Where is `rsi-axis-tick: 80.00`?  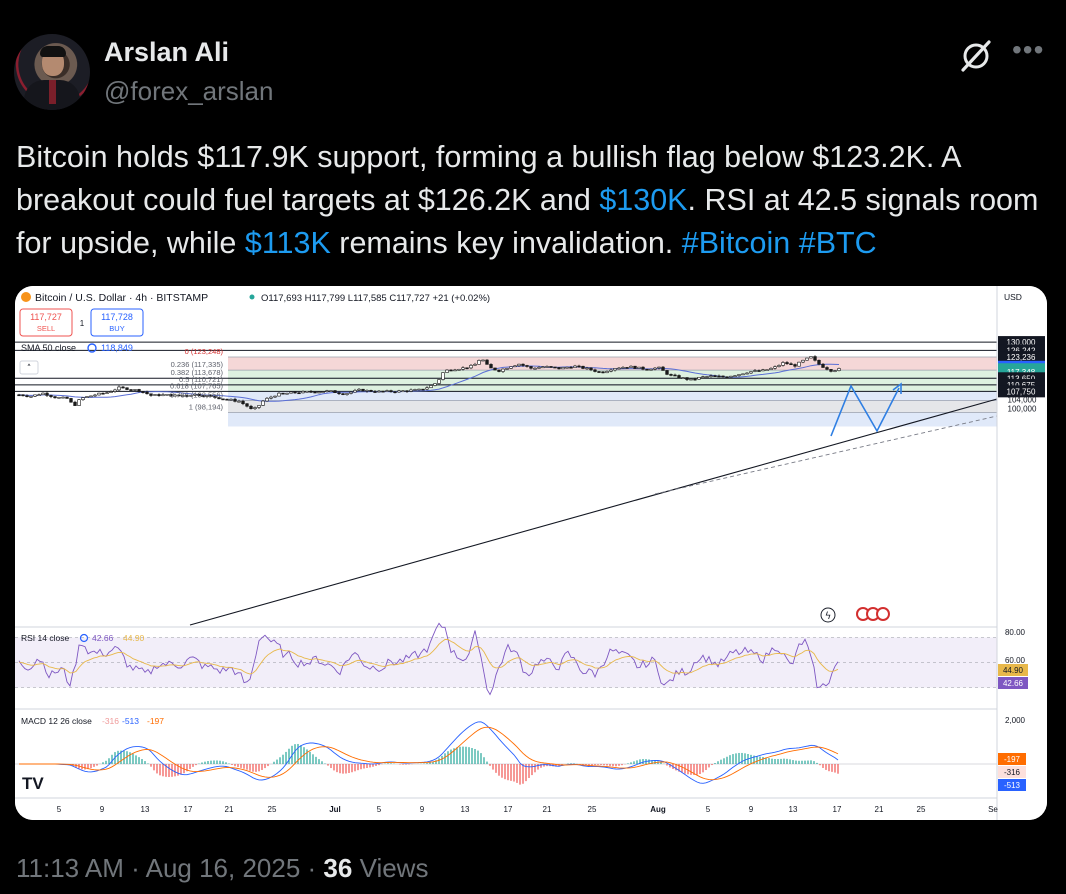 rsi-axis-tick: 80.00 is located at coordinates (1015, 632).